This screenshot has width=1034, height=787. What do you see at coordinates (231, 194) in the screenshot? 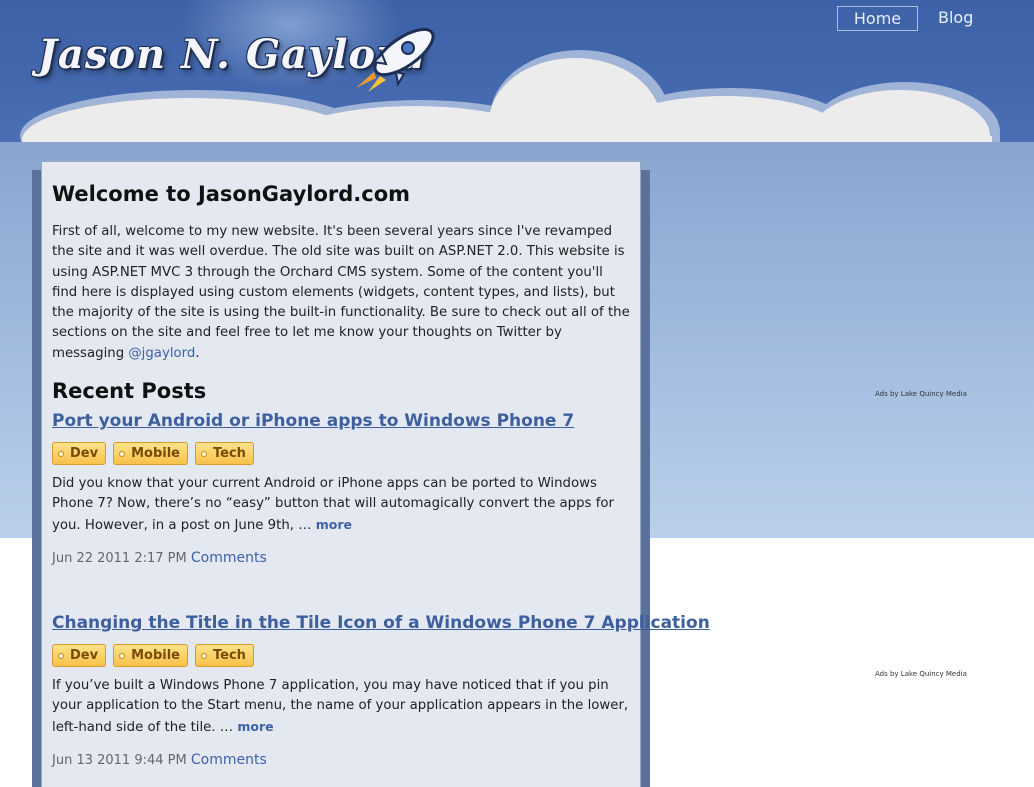
I see `welcome-title: Welcome to JasonGaylord.com` at bounding box center [231, 194].